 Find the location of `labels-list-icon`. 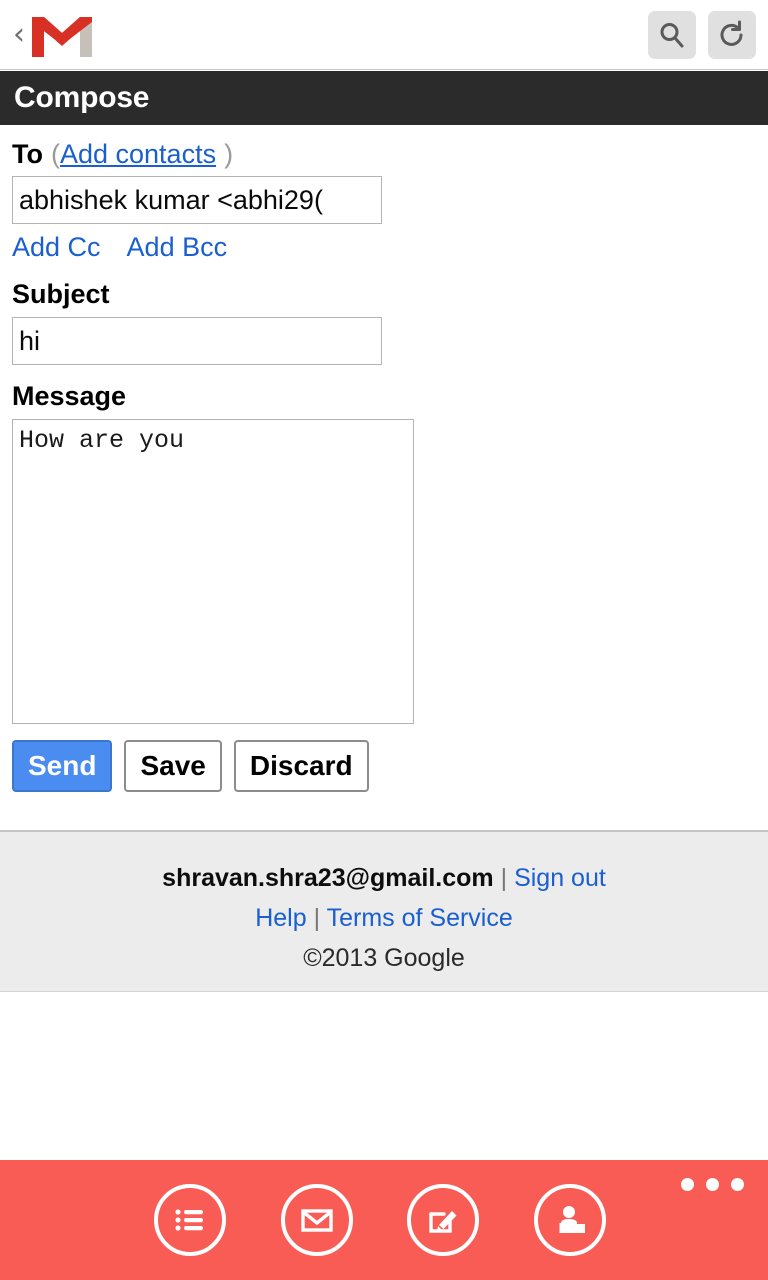

labels-list-icon is located at coordinates (189, 1220).